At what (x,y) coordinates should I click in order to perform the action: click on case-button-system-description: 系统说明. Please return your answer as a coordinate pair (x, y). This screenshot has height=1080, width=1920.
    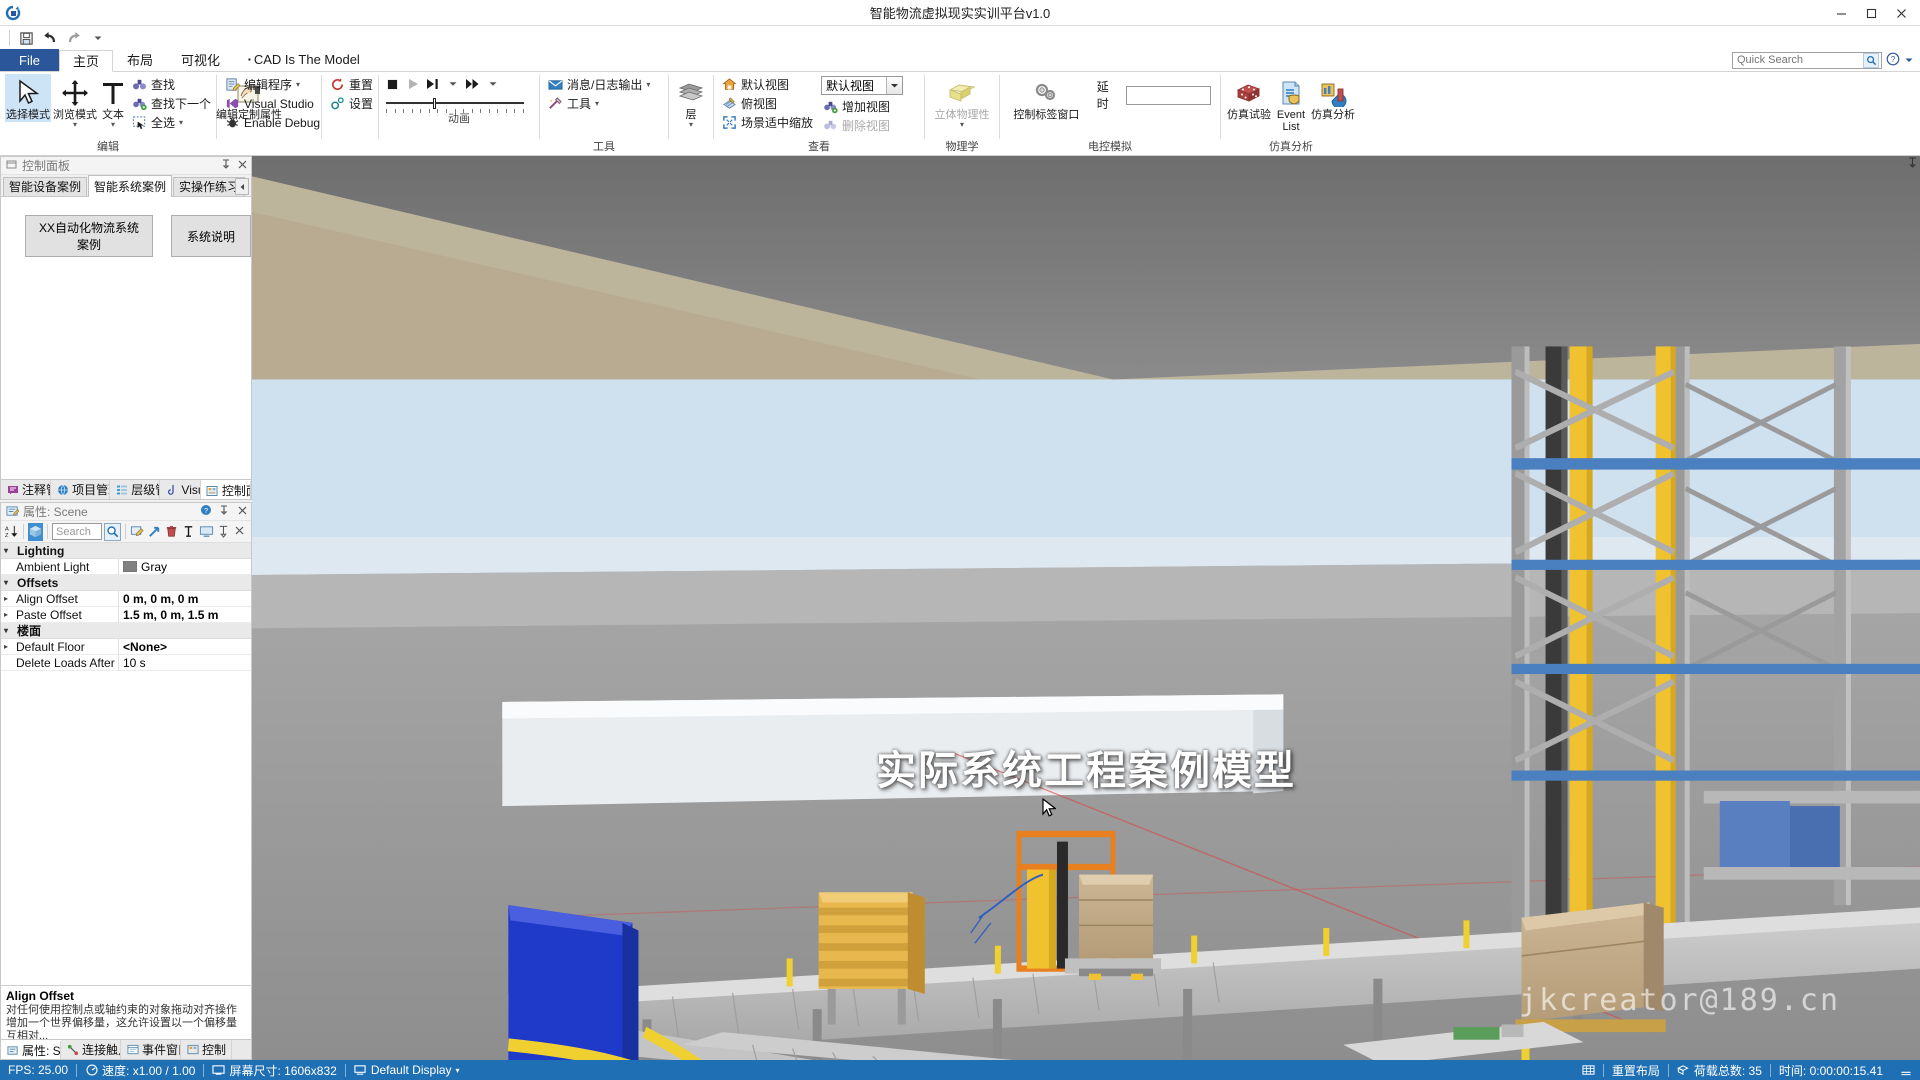
    Looking at the image, I should click on (211, 236).